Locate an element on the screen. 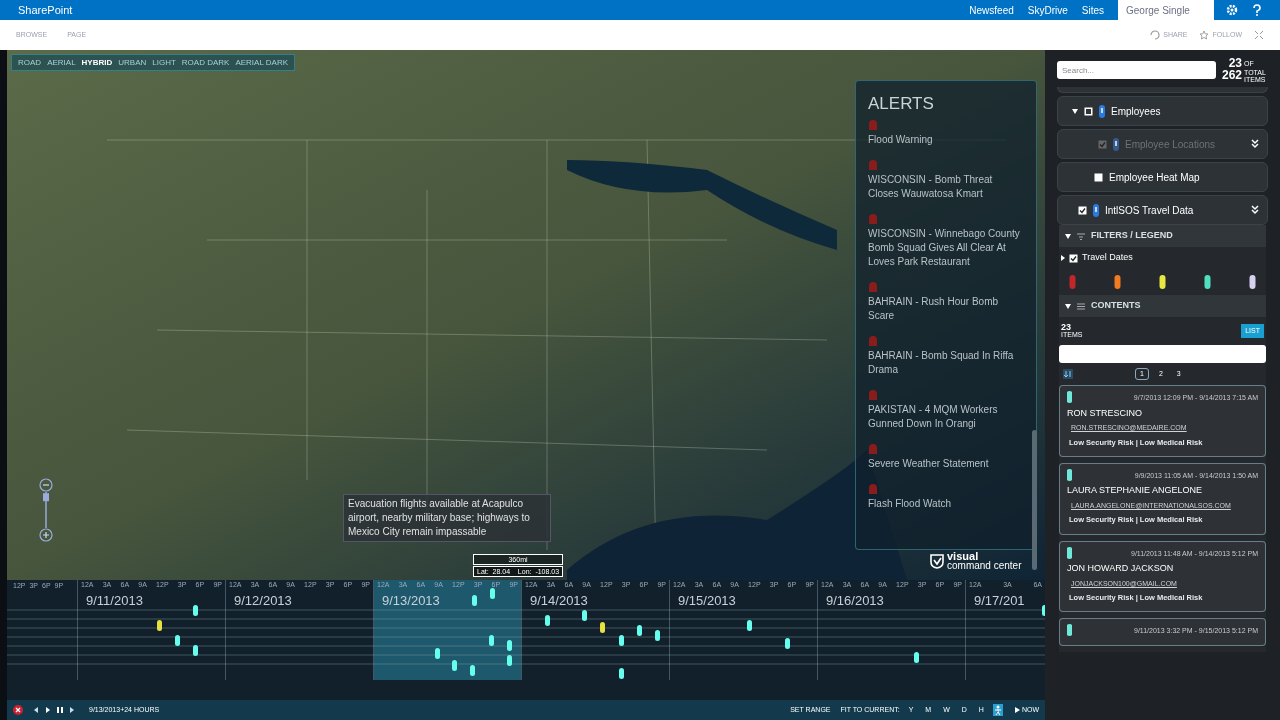 The image size is (1280, 720). map-style-button: HYBRID is located at coordinates (97, 62).